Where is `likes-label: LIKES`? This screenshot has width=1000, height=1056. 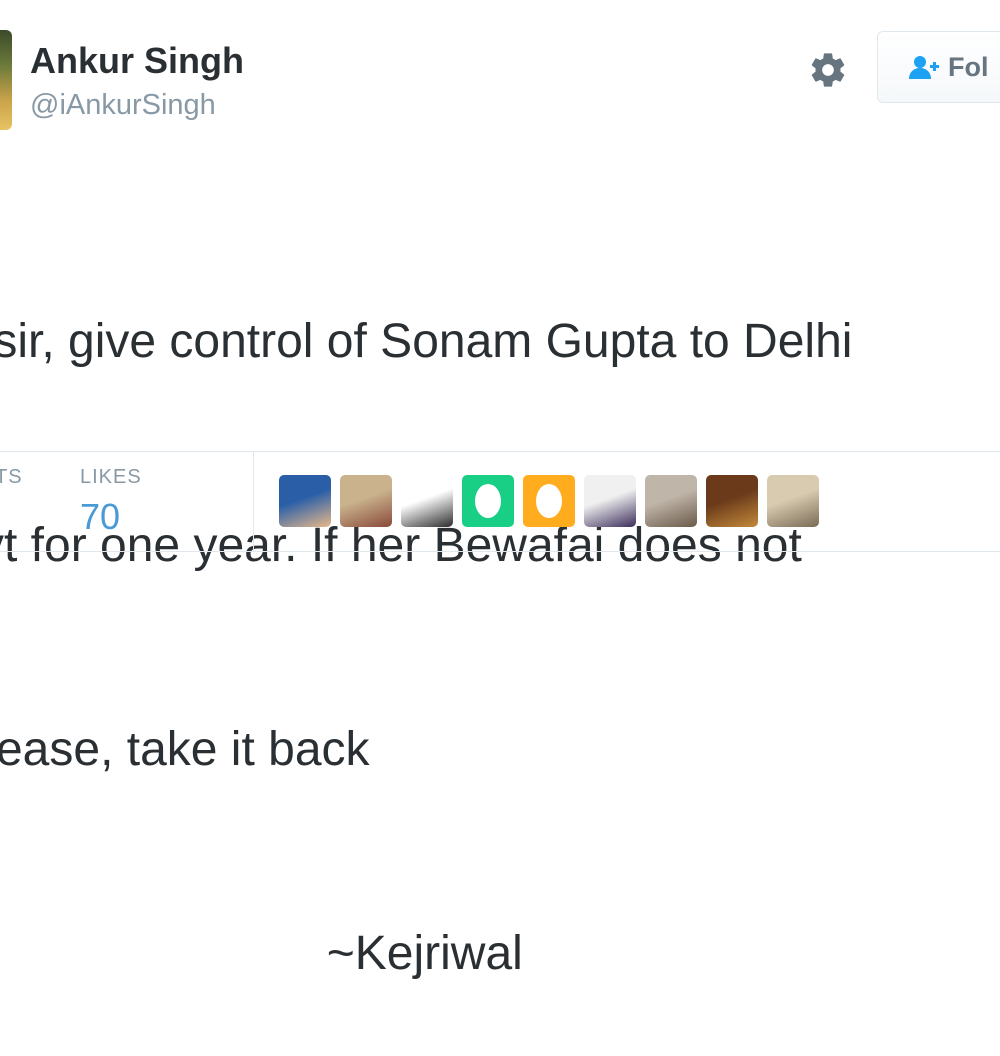
likes-label: LIKES is located at coordinates (111, 477).